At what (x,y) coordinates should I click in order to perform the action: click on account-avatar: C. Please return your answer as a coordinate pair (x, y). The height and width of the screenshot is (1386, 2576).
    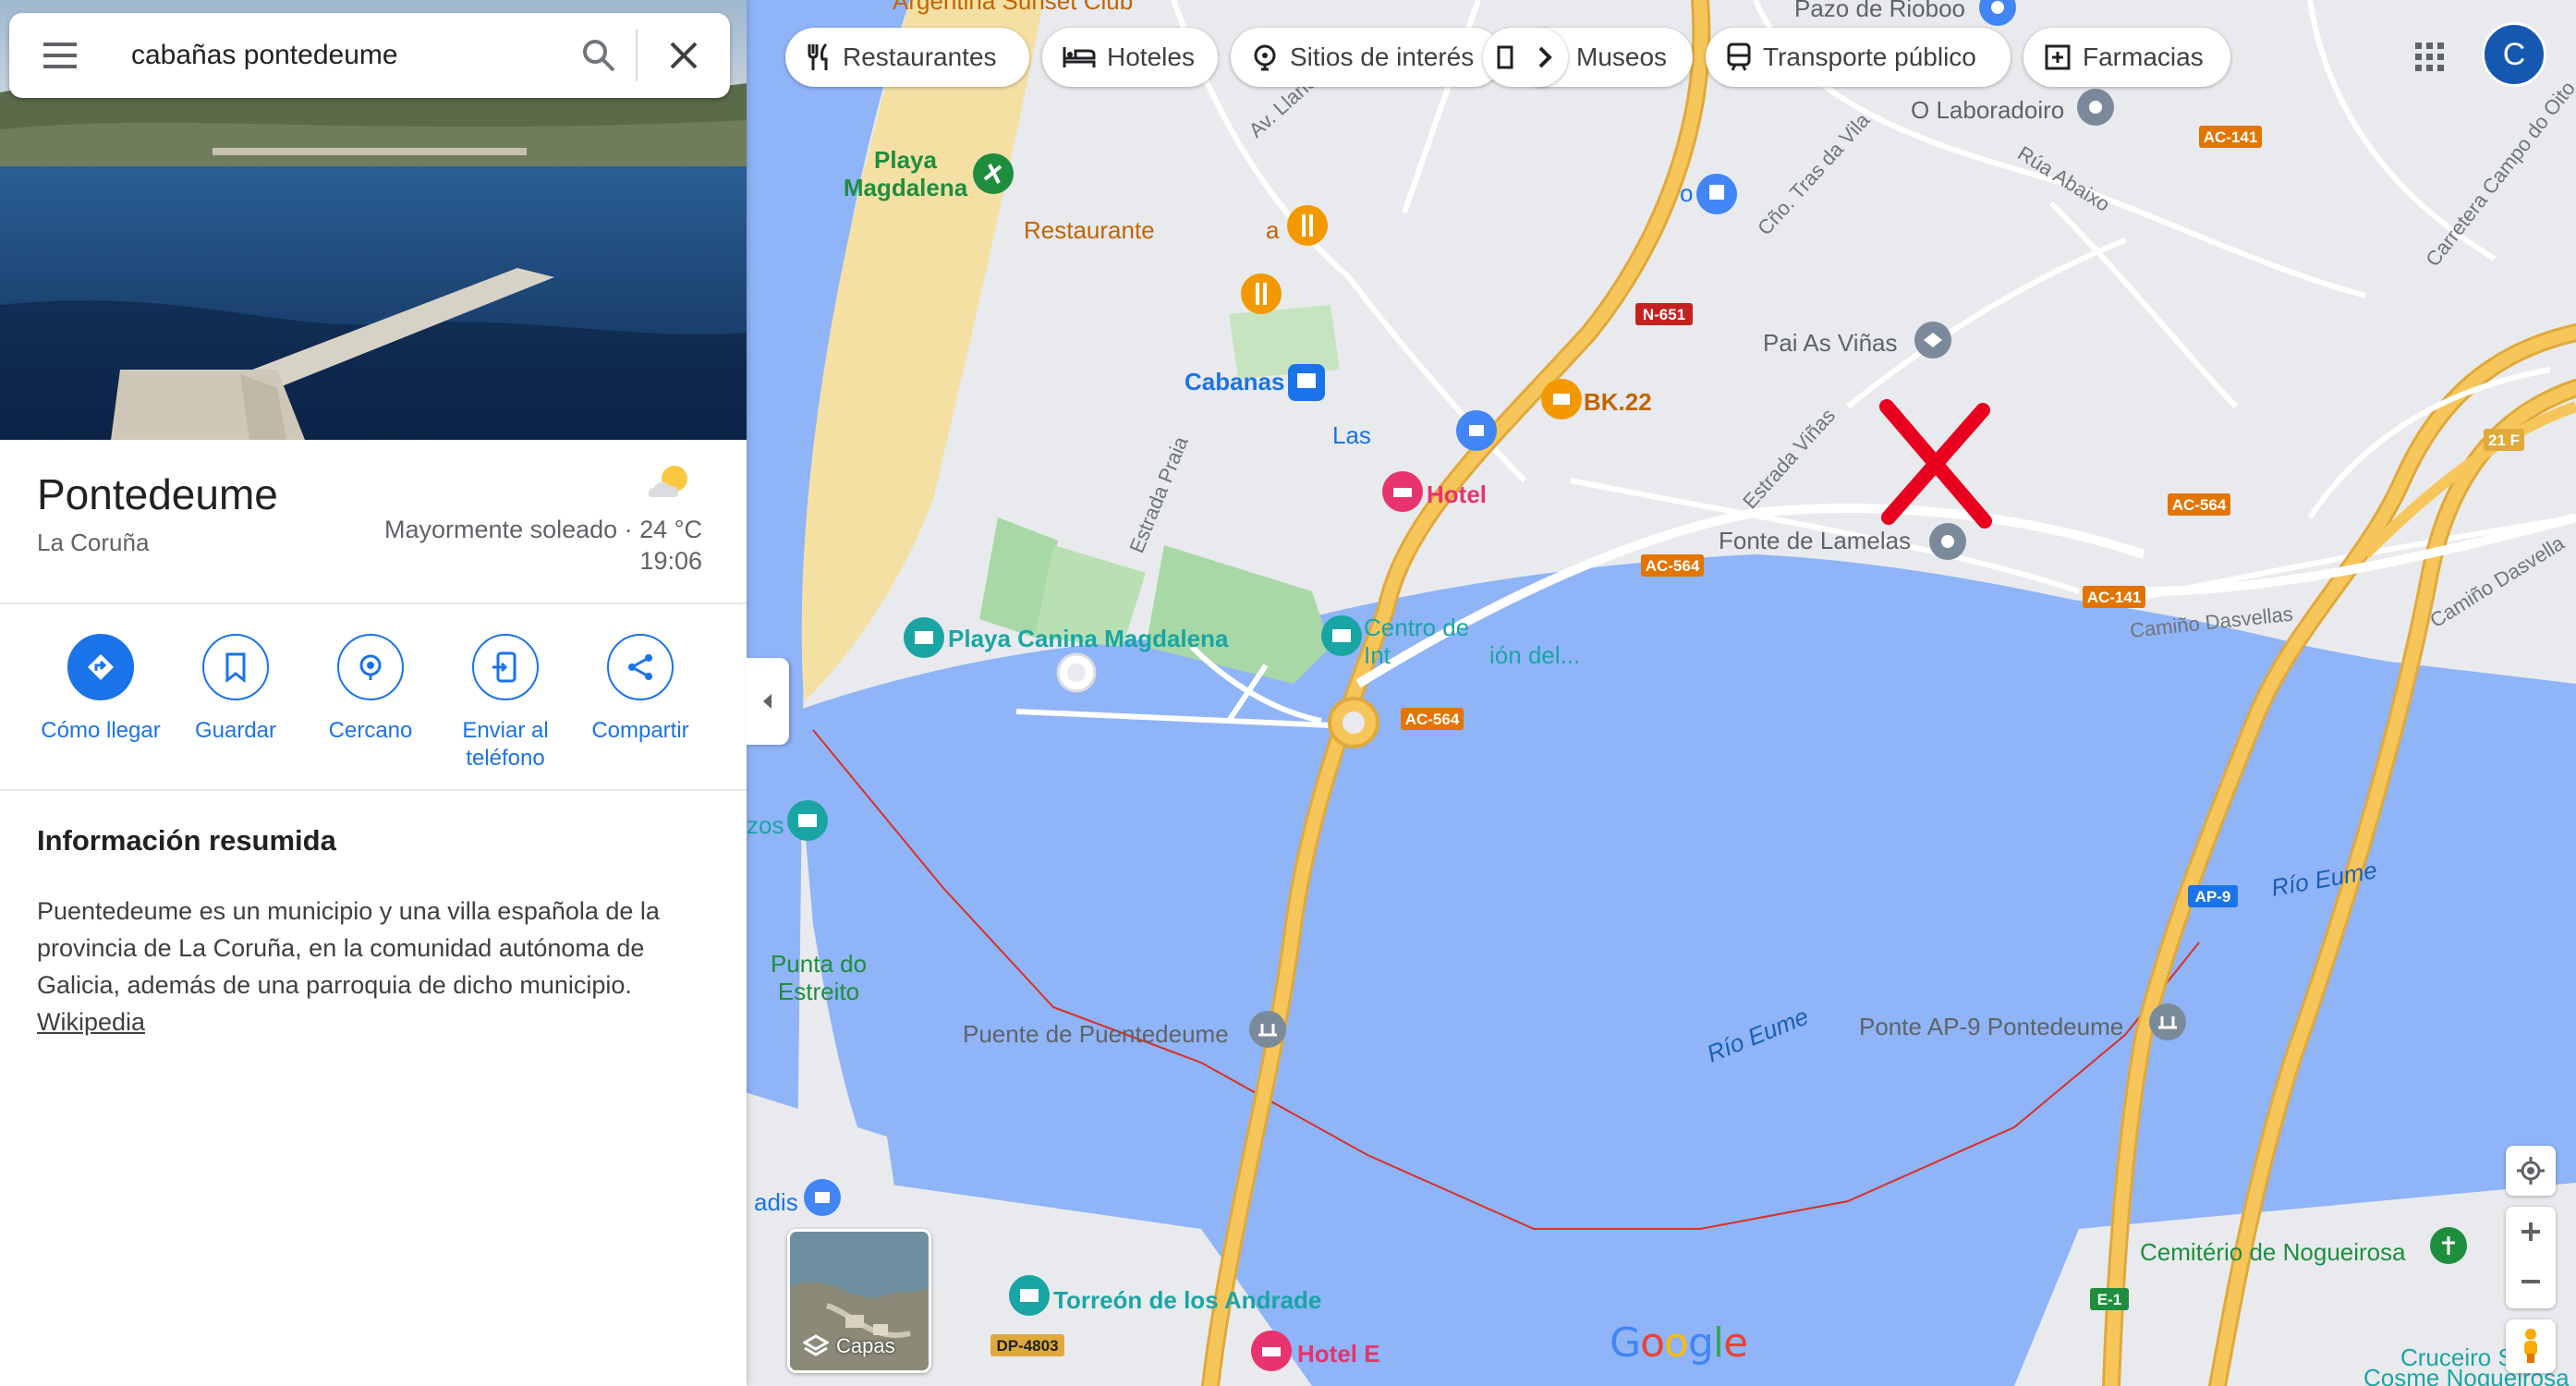
    Looking at the image, I should click on (2514, 54).